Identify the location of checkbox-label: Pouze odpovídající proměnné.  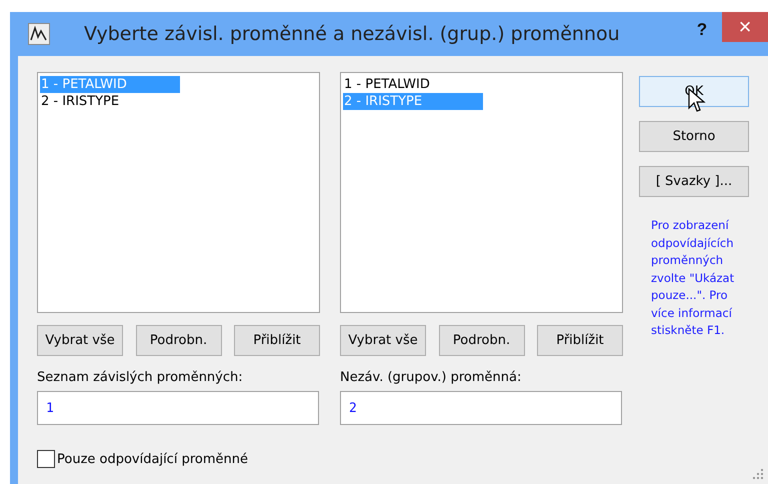
(152, 459).